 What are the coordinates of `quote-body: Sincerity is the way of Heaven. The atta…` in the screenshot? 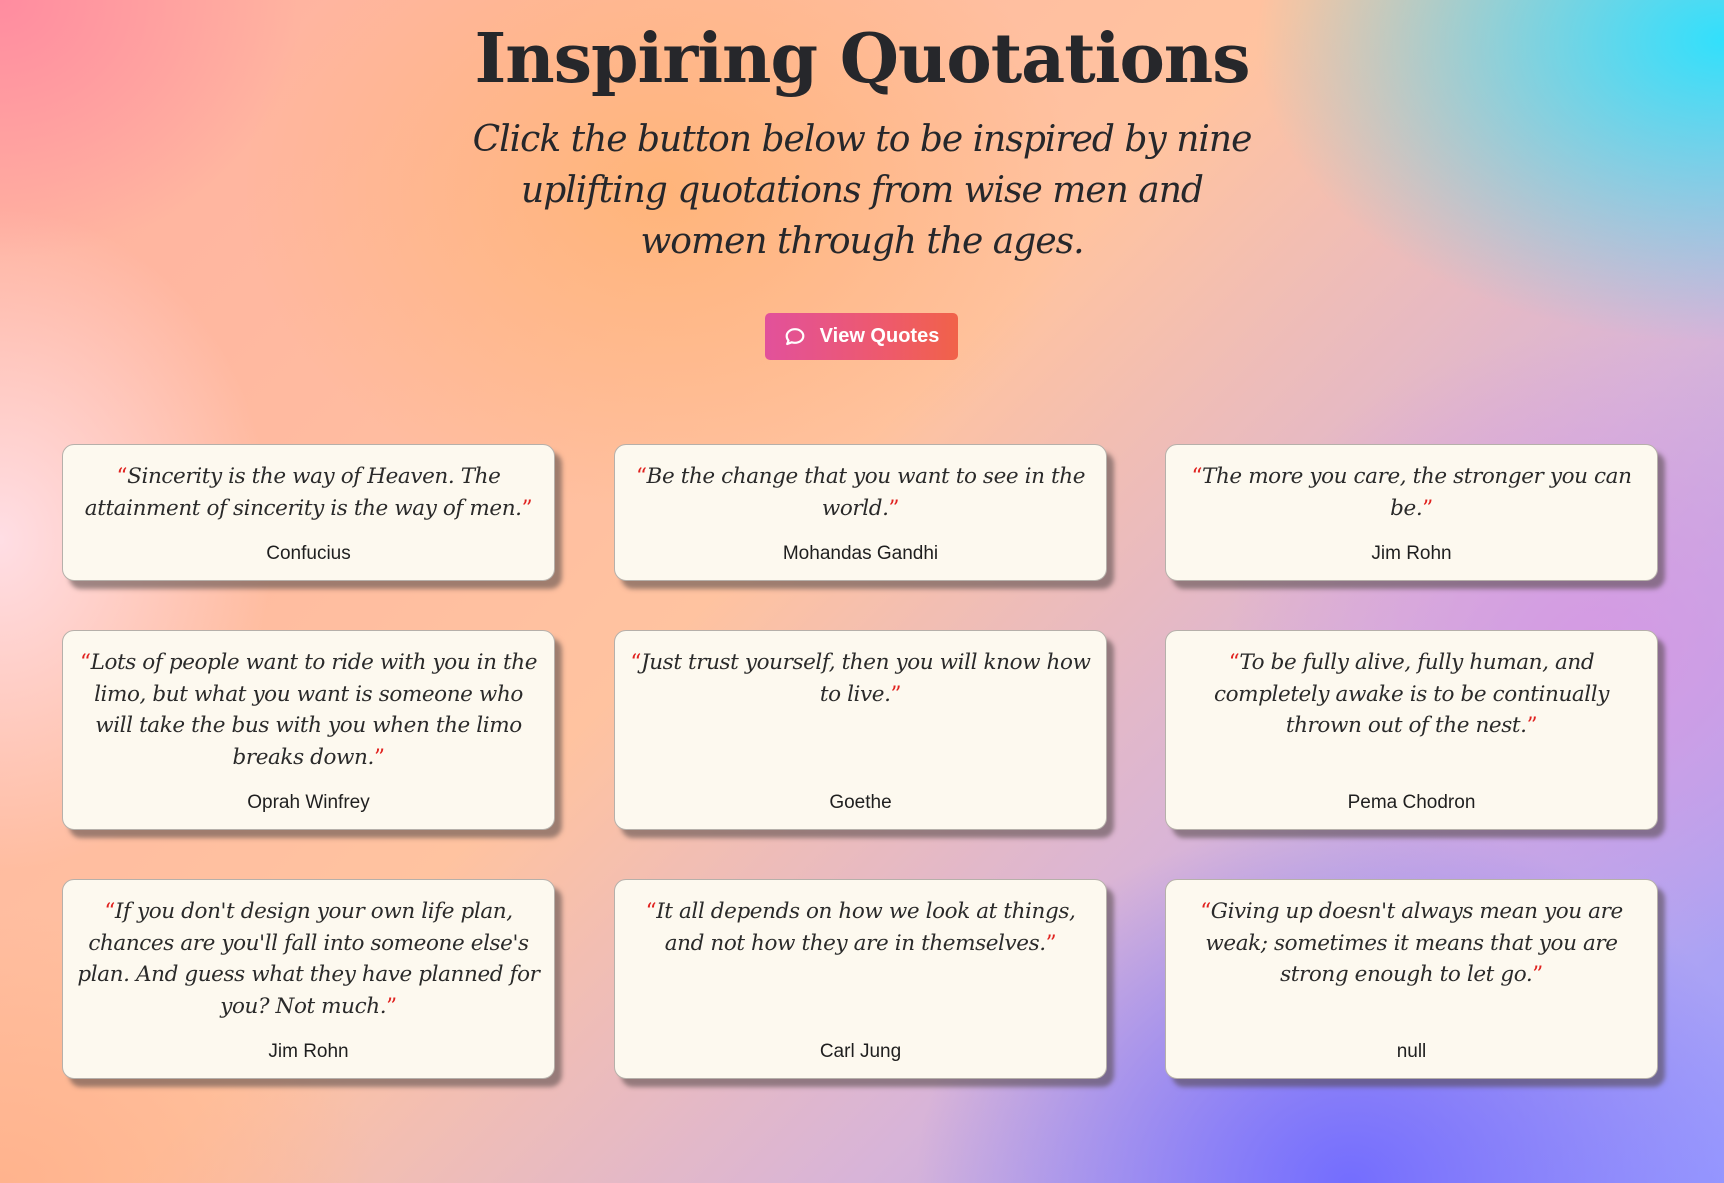 It's located at (303, 492).